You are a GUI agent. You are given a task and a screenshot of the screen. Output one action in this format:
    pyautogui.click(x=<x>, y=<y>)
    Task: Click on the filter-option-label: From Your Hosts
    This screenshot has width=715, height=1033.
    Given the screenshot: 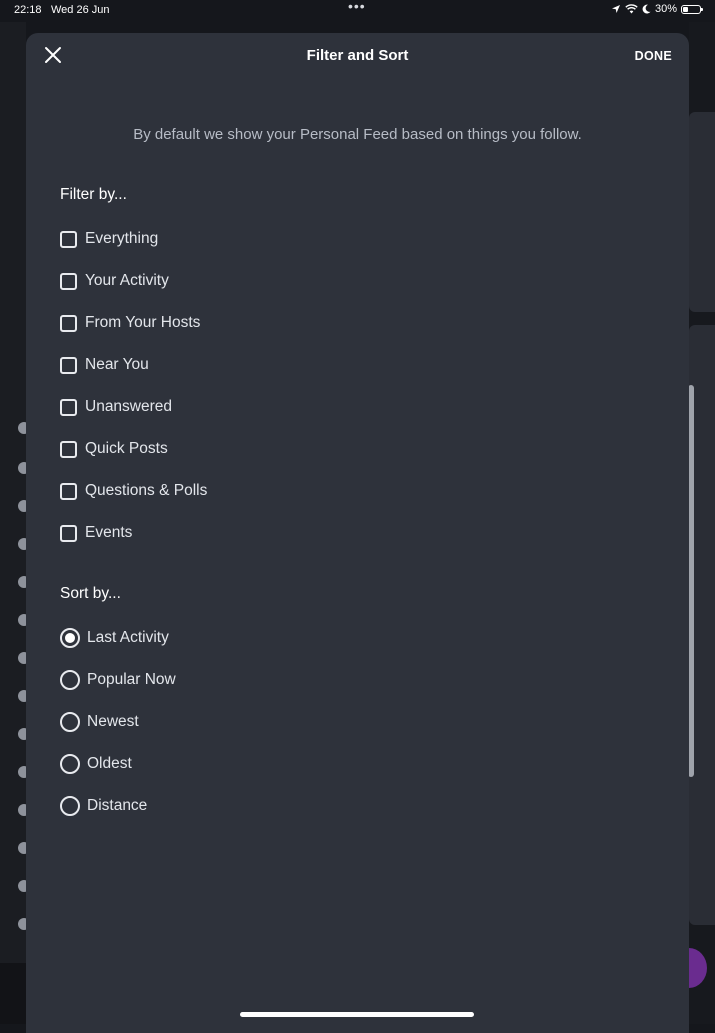 What is the action you would take?
    pyautogui.click(x=143, y=322)
    